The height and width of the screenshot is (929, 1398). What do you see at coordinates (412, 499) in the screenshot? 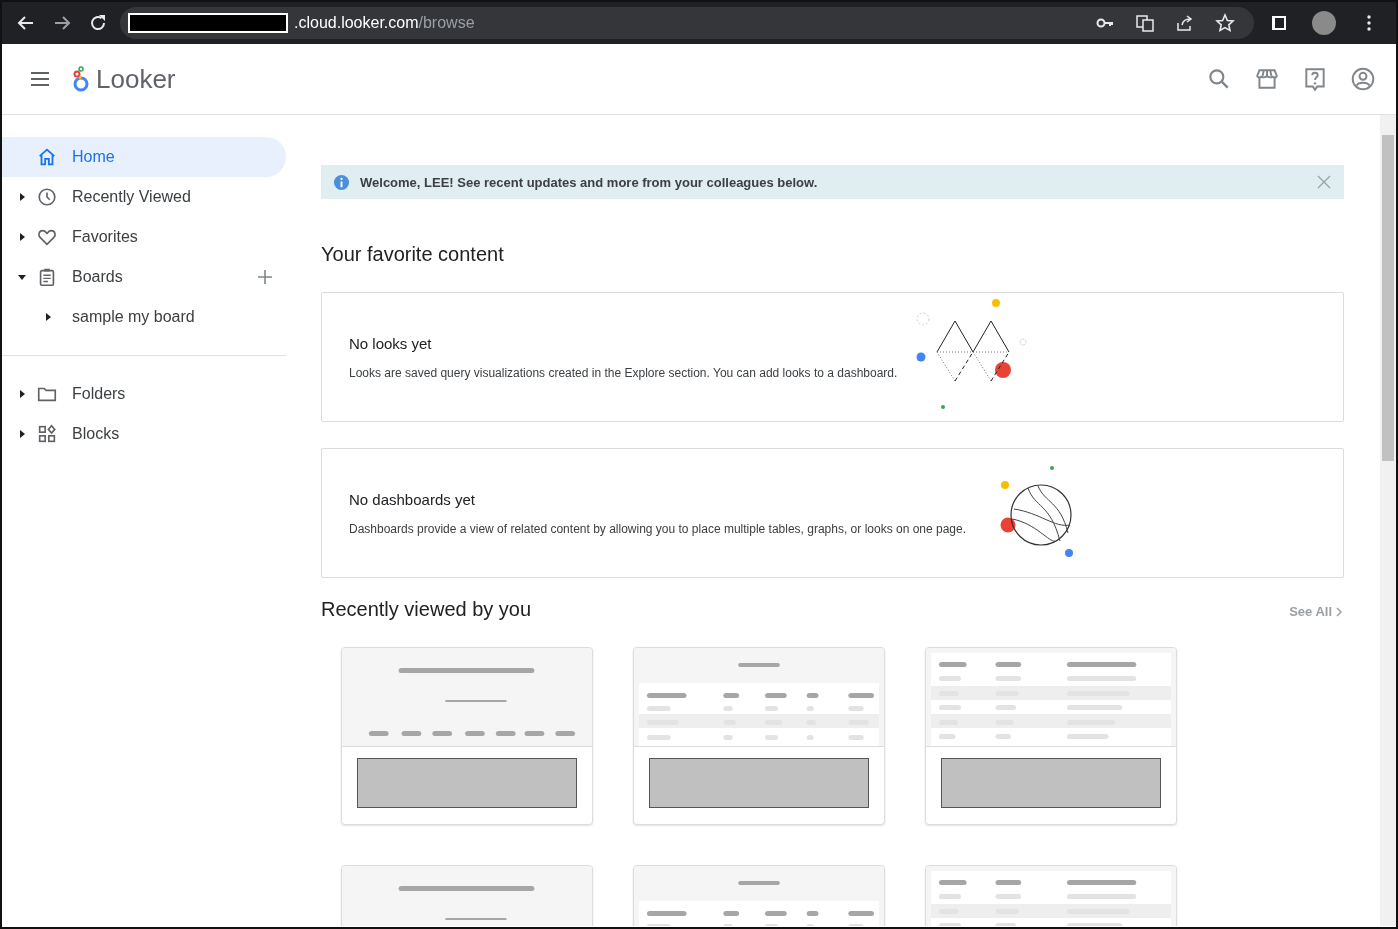
I see `card-title: No dashboards yet` at bounding box center [412, 499].